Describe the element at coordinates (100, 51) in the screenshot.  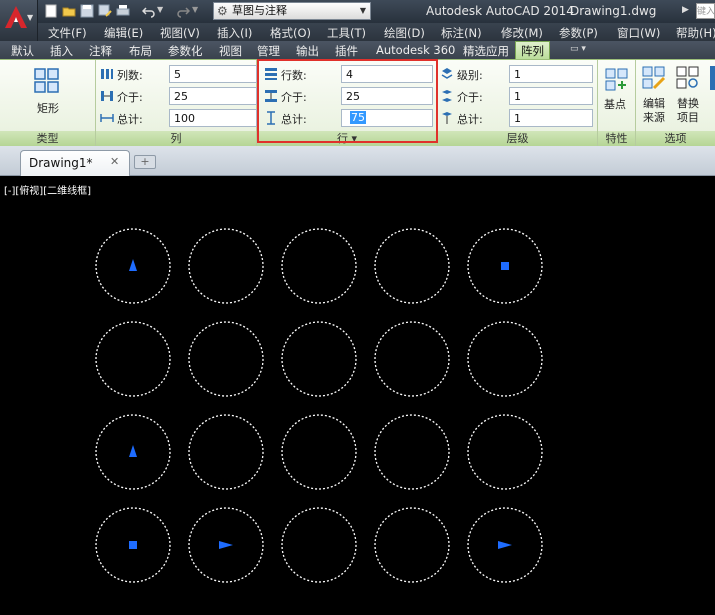
I see `tab-annotate: 注释` at that location.